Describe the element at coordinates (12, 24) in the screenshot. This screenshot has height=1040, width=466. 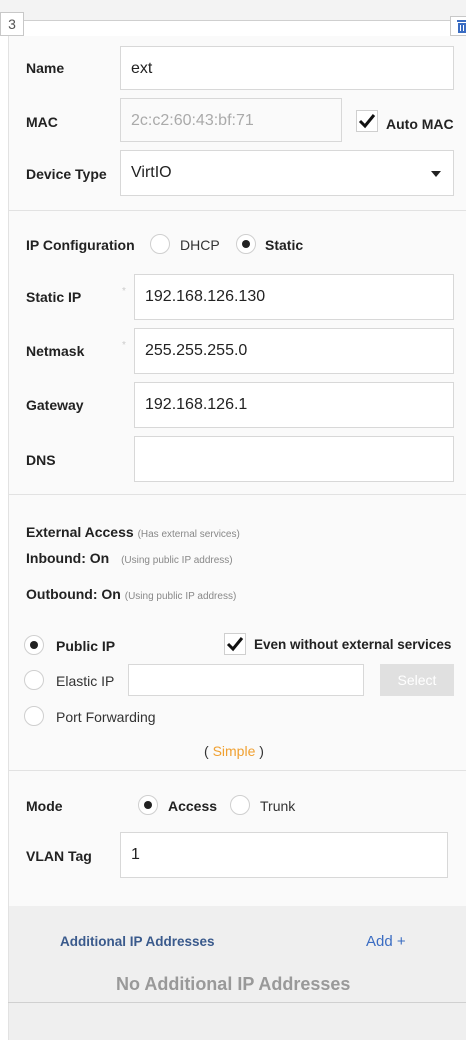
I see `interface-number-tab: 3` at that location.